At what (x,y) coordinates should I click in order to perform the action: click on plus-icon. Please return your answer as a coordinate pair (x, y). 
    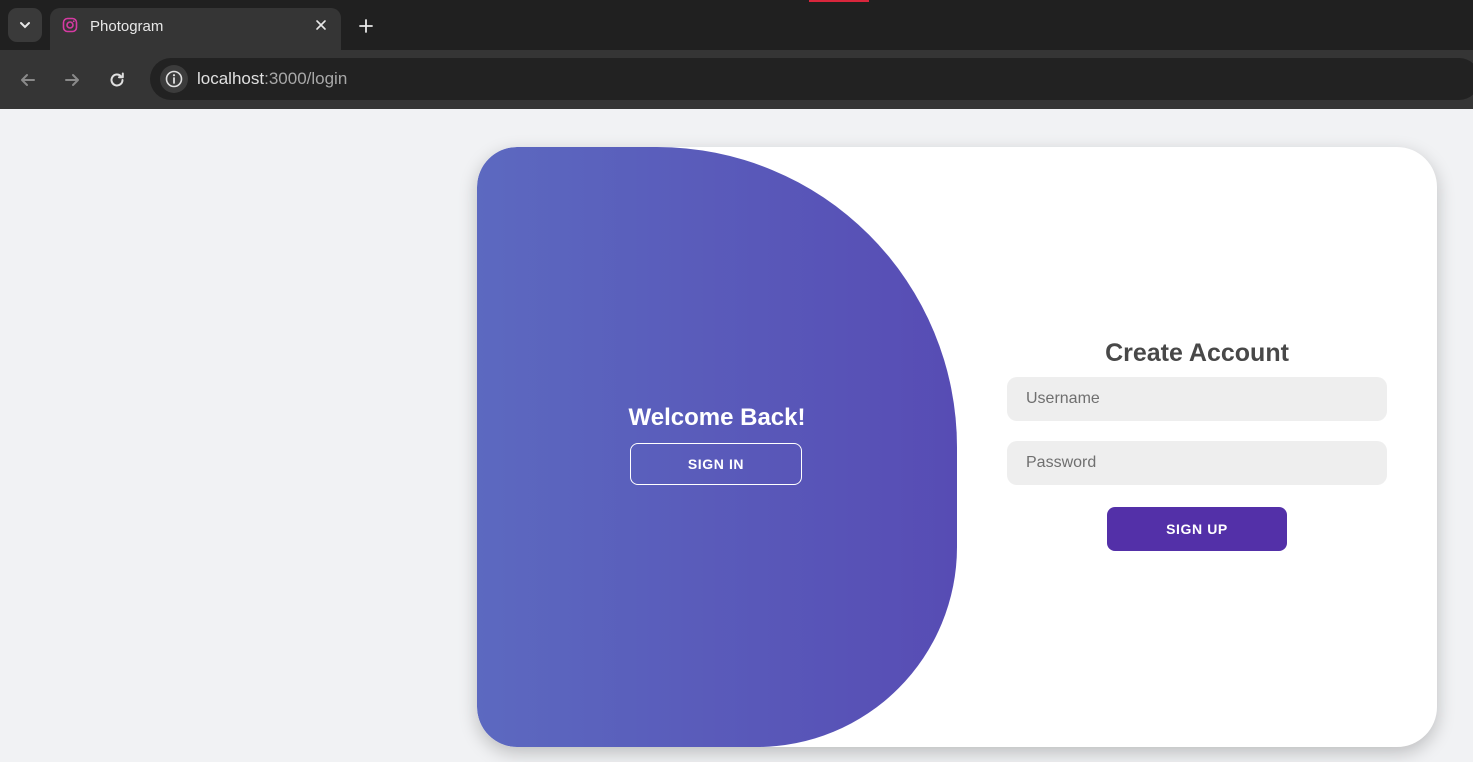
    Looking at the image, I should click on (366, 26).